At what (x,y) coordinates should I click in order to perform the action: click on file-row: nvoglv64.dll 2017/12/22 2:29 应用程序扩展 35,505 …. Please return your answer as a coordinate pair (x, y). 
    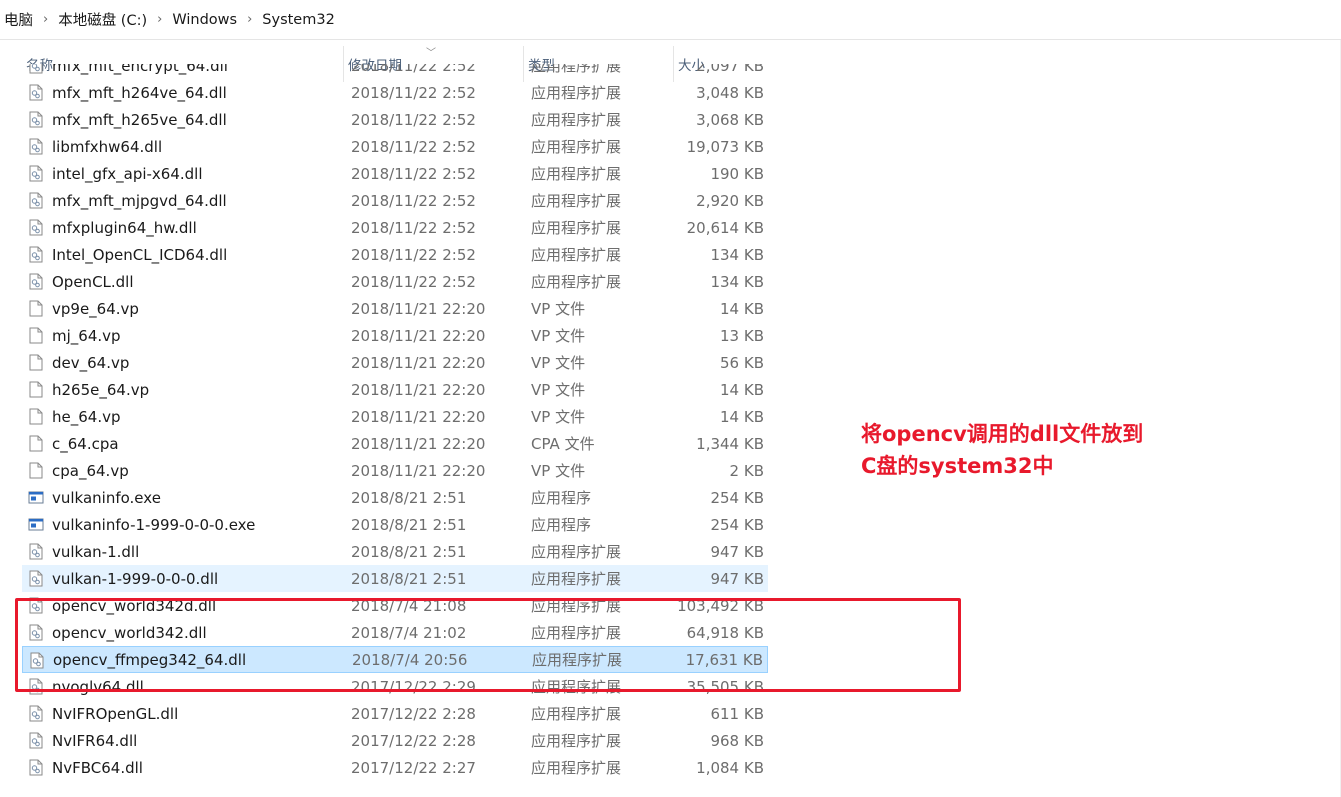
    Looking at the image, I should click on (395, 686).